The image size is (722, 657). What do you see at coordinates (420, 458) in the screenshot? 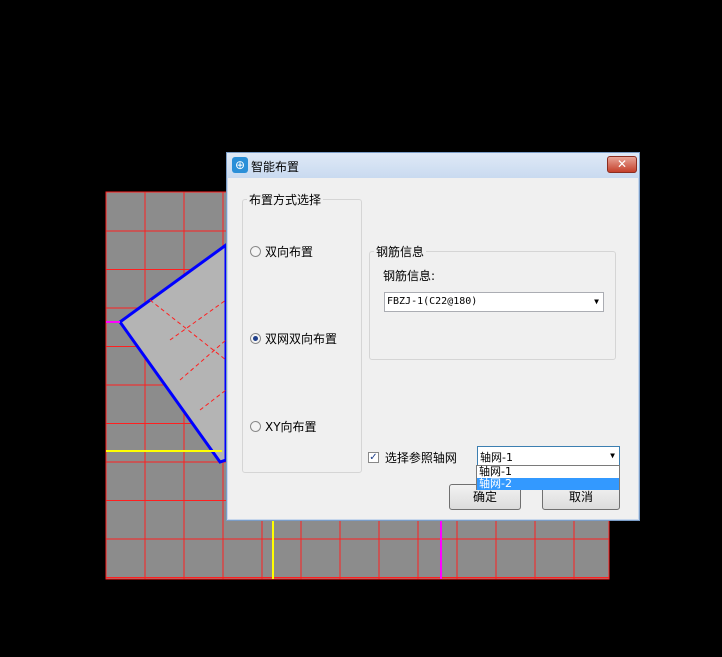
I see `axis-grid-checkbox-label: 选择参照轴网` at bounding box center [420, 458].